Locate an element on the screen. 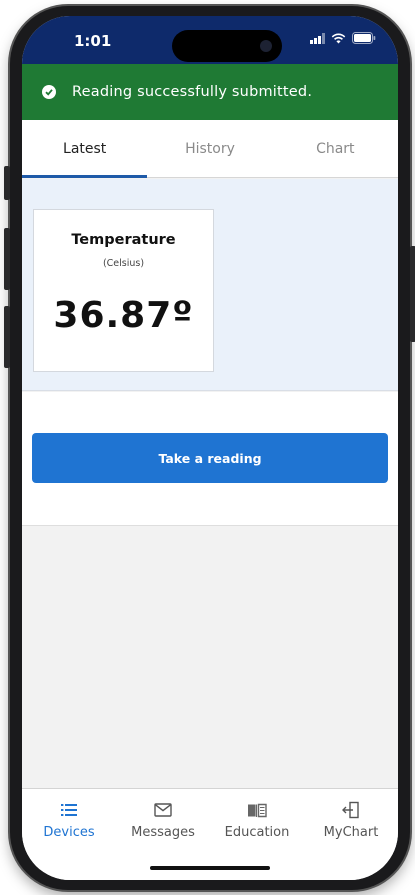 The width and height of the screenshot is (415, 895). nav-devices: Devices is located at coordinates (69, 839).